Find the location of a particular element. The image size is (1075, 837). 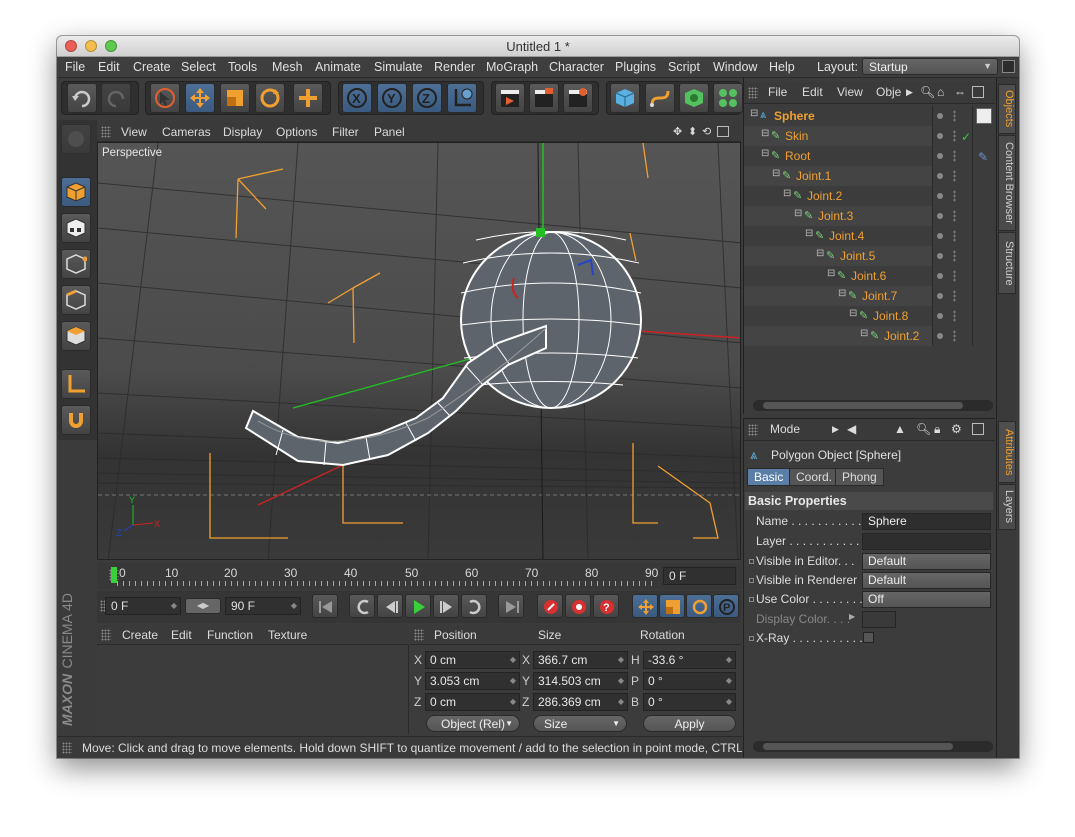

layout-dropdown: Startup ▼ is located at coordinates (930, 66).